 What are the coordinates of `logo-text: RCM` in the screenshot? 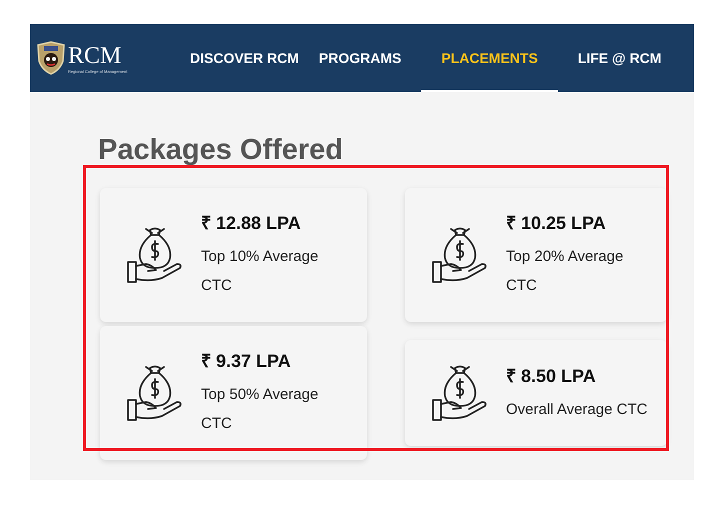 It's located at (95, 55).